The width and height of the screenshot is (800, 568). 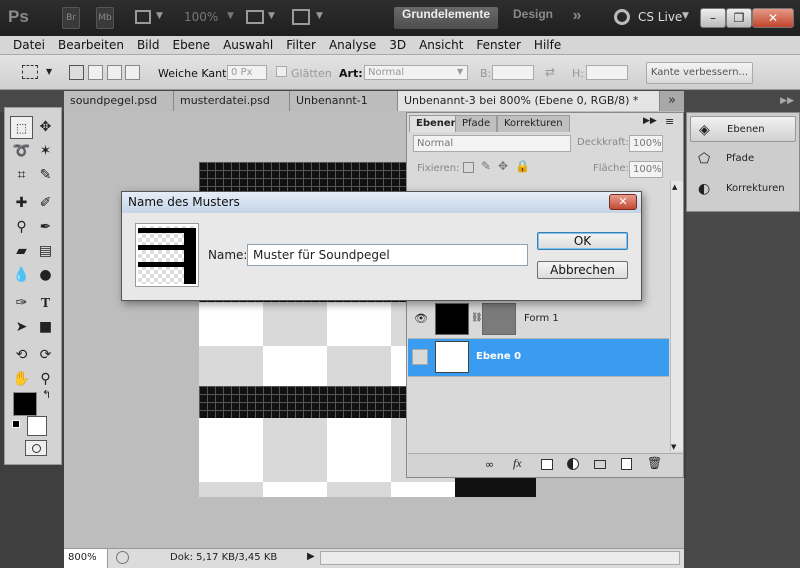 What do you see at coordinates (143, 17) in the screenshot?
I see `view-extras-icon` at bounding box center [143, 17].